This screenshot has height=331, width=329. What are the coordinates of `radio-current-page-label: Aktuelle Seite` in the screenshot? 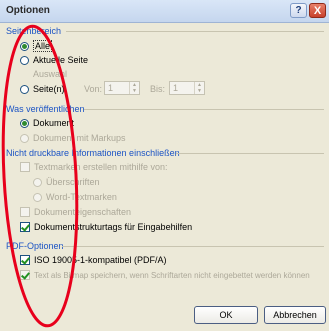 It's located at (61, 60).